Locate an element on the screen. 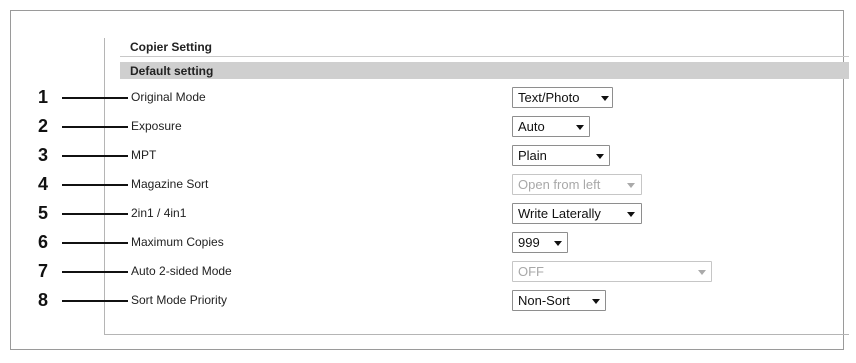 Image resolution: width=856 pixels, height=363 pixels. callout-number: 6 is located at coordinates (43, 242).